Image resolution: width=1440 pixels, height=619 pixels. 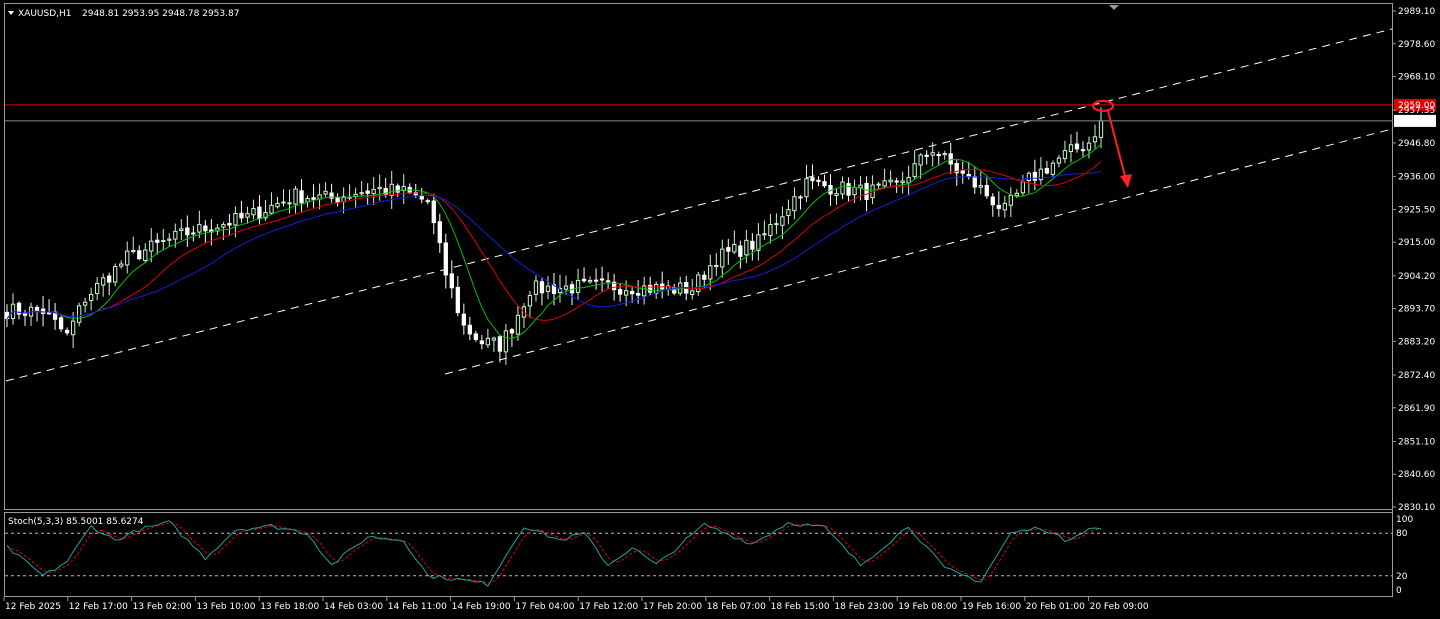 I want to click on time-label: 20 Feb 09:00, so click(x=1119, y=607).